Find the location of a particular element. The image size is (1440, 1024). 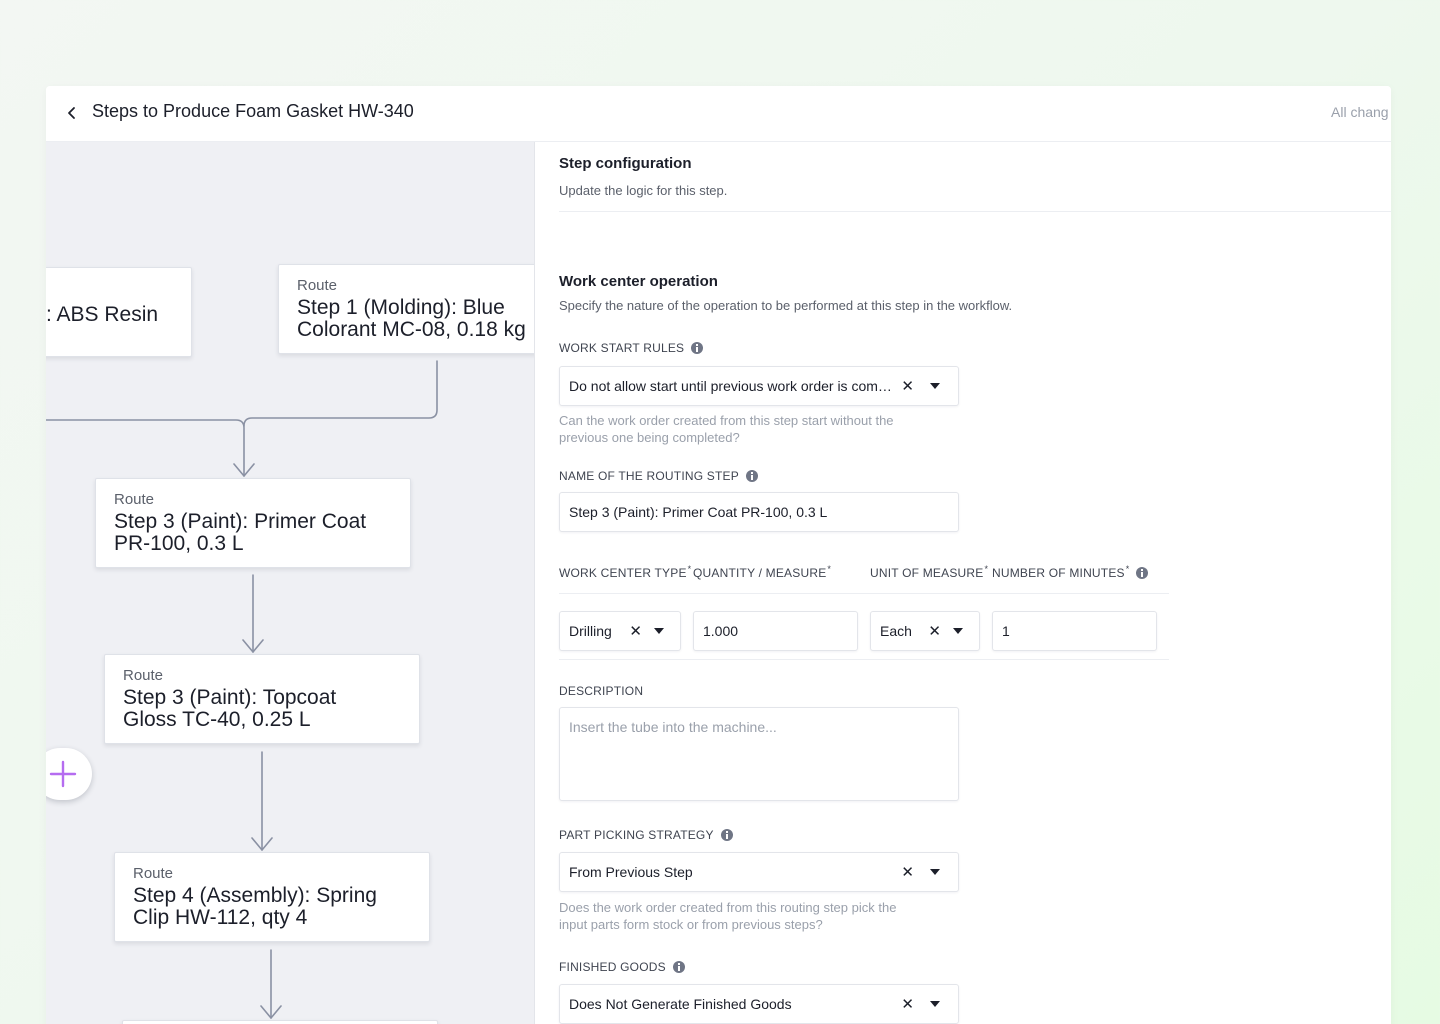

route-node-title: Step 4 (Assembly): Spring is located at coordinates (255, 895).